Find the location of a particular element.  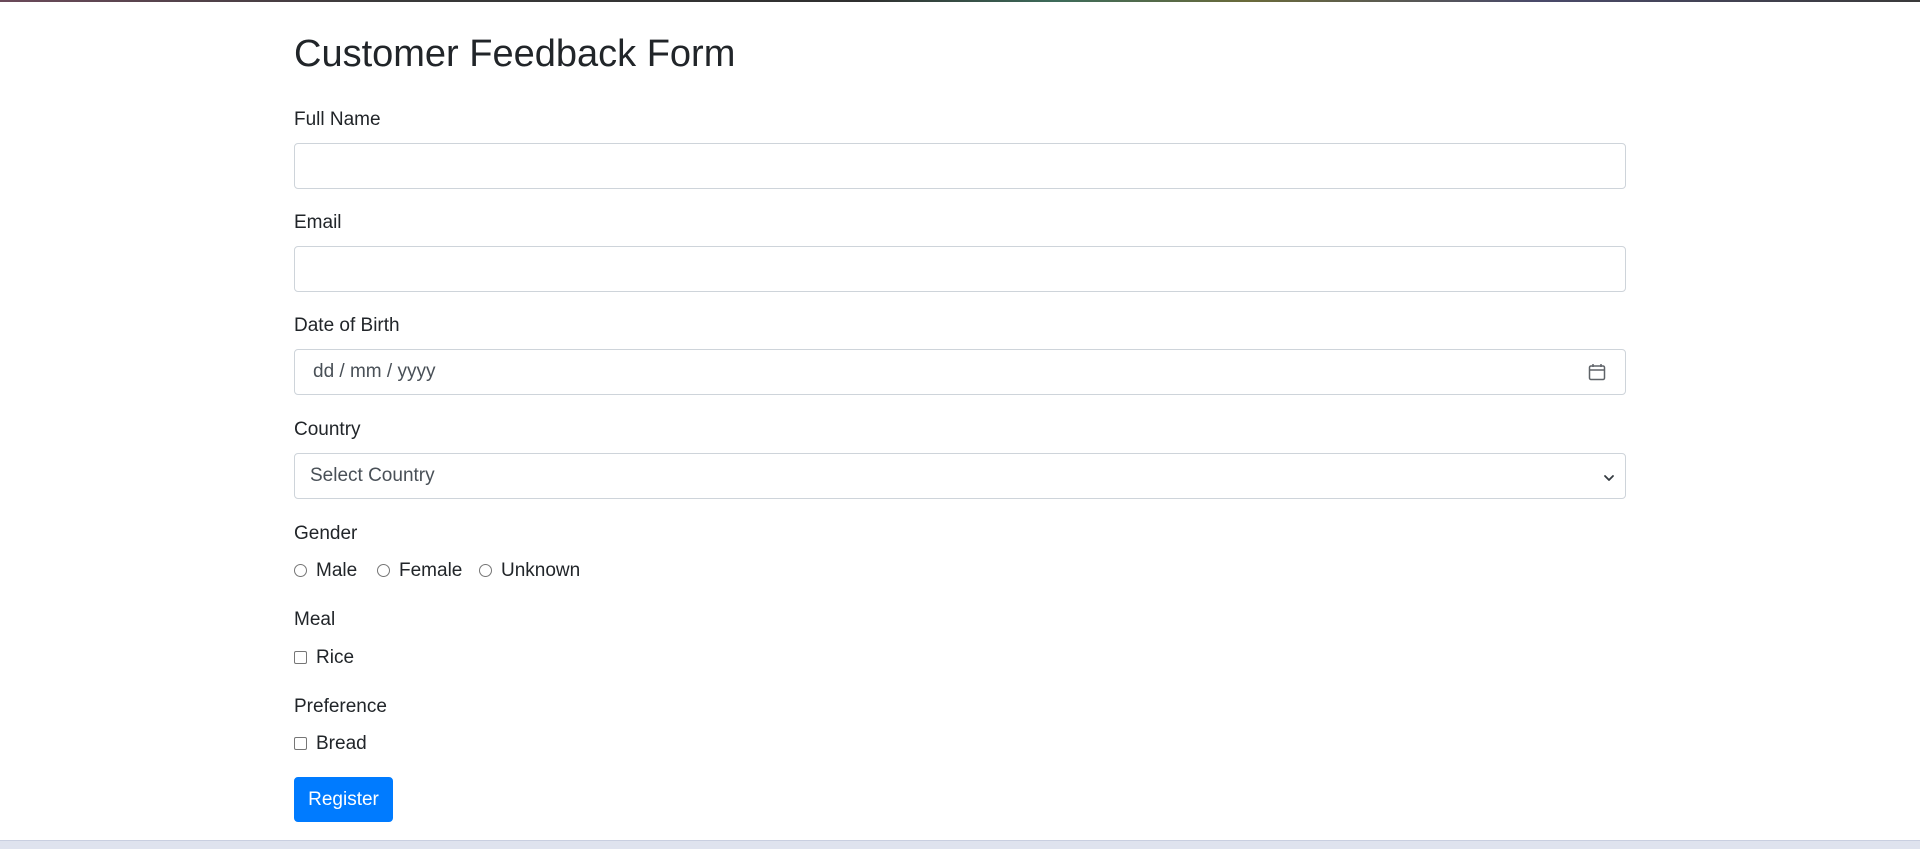

browser-top-strip is located at coordinates (960, 1).